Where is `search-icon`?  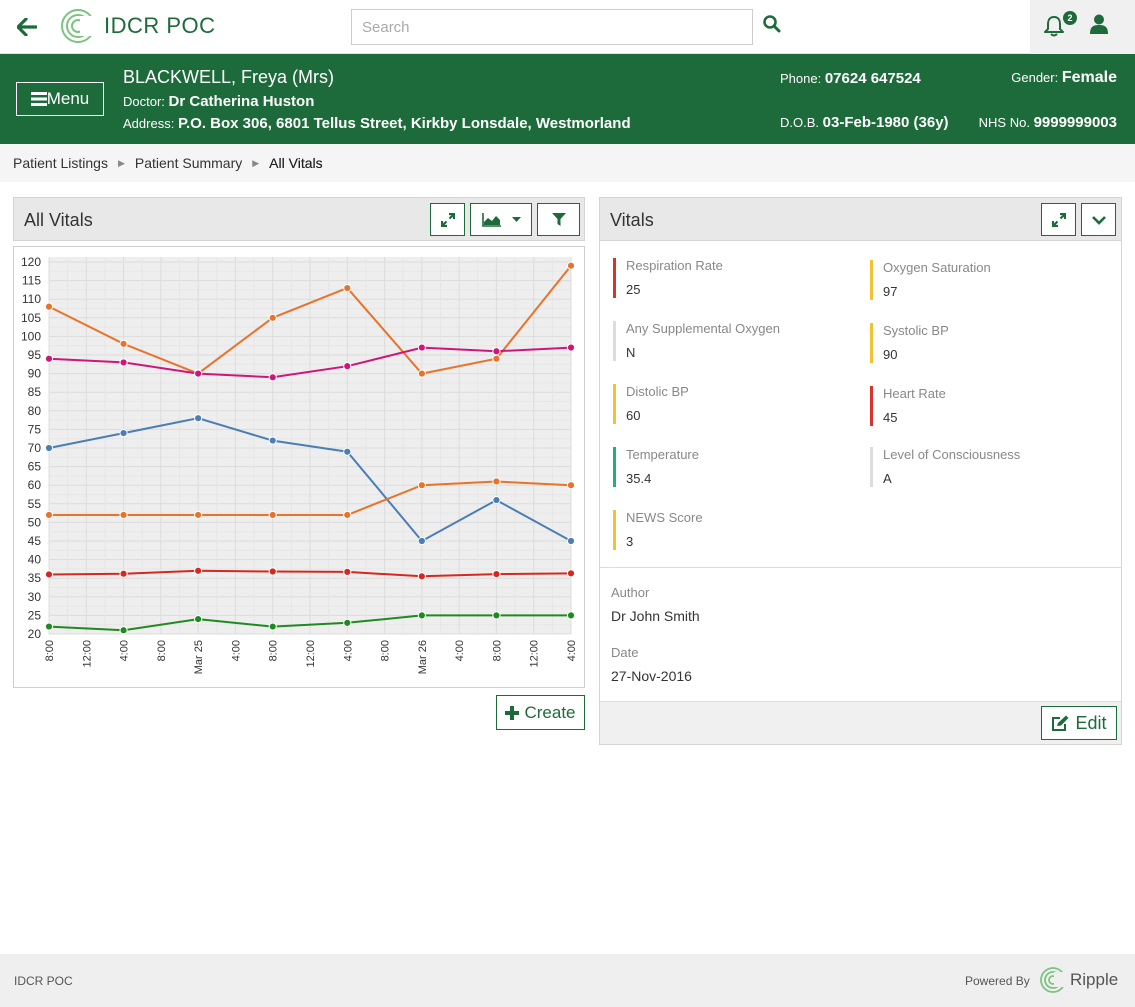
search-icon is located at coordinates (772, 24).